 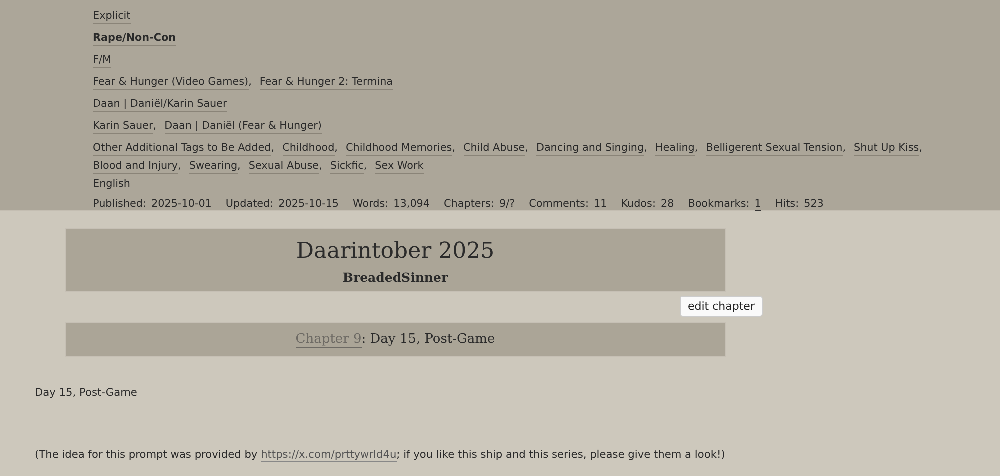 I want to click on tag-link: Child Abuse, so click(x=495, y=149).